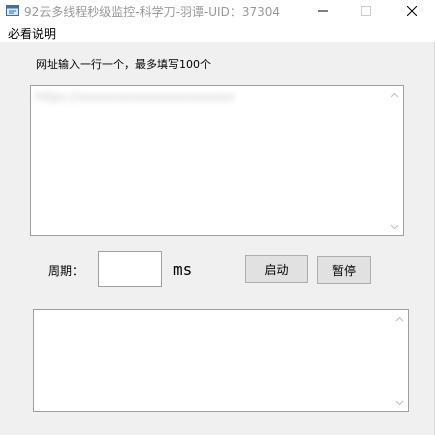 The image size is (435, 435). I want to click on app-icon, so click(12, 10).